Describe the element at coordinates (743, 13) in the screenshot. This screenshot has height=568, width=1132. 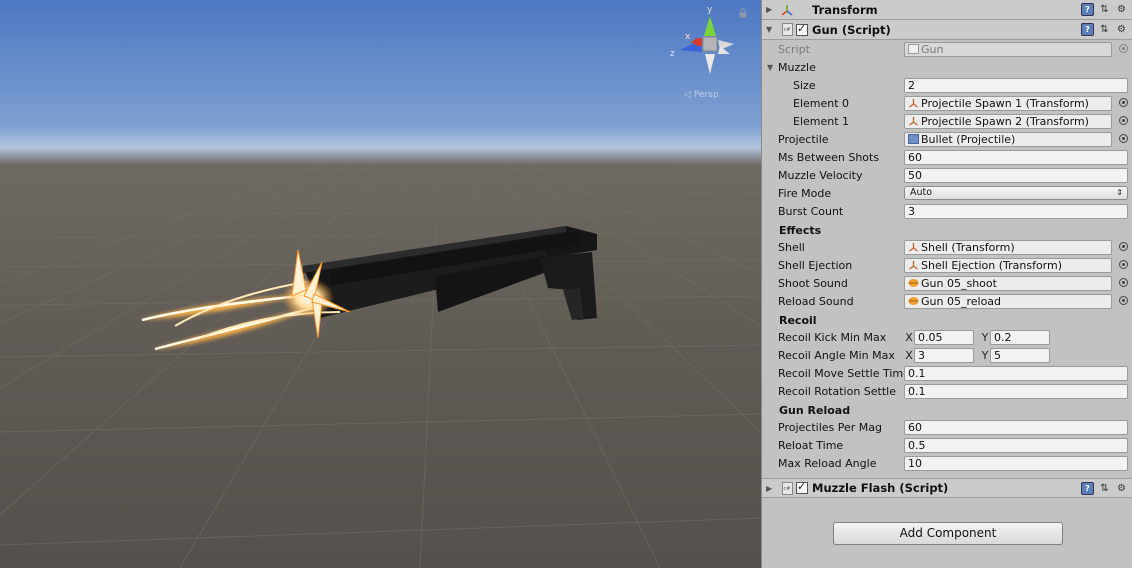
I see `lock-icon` at that location.